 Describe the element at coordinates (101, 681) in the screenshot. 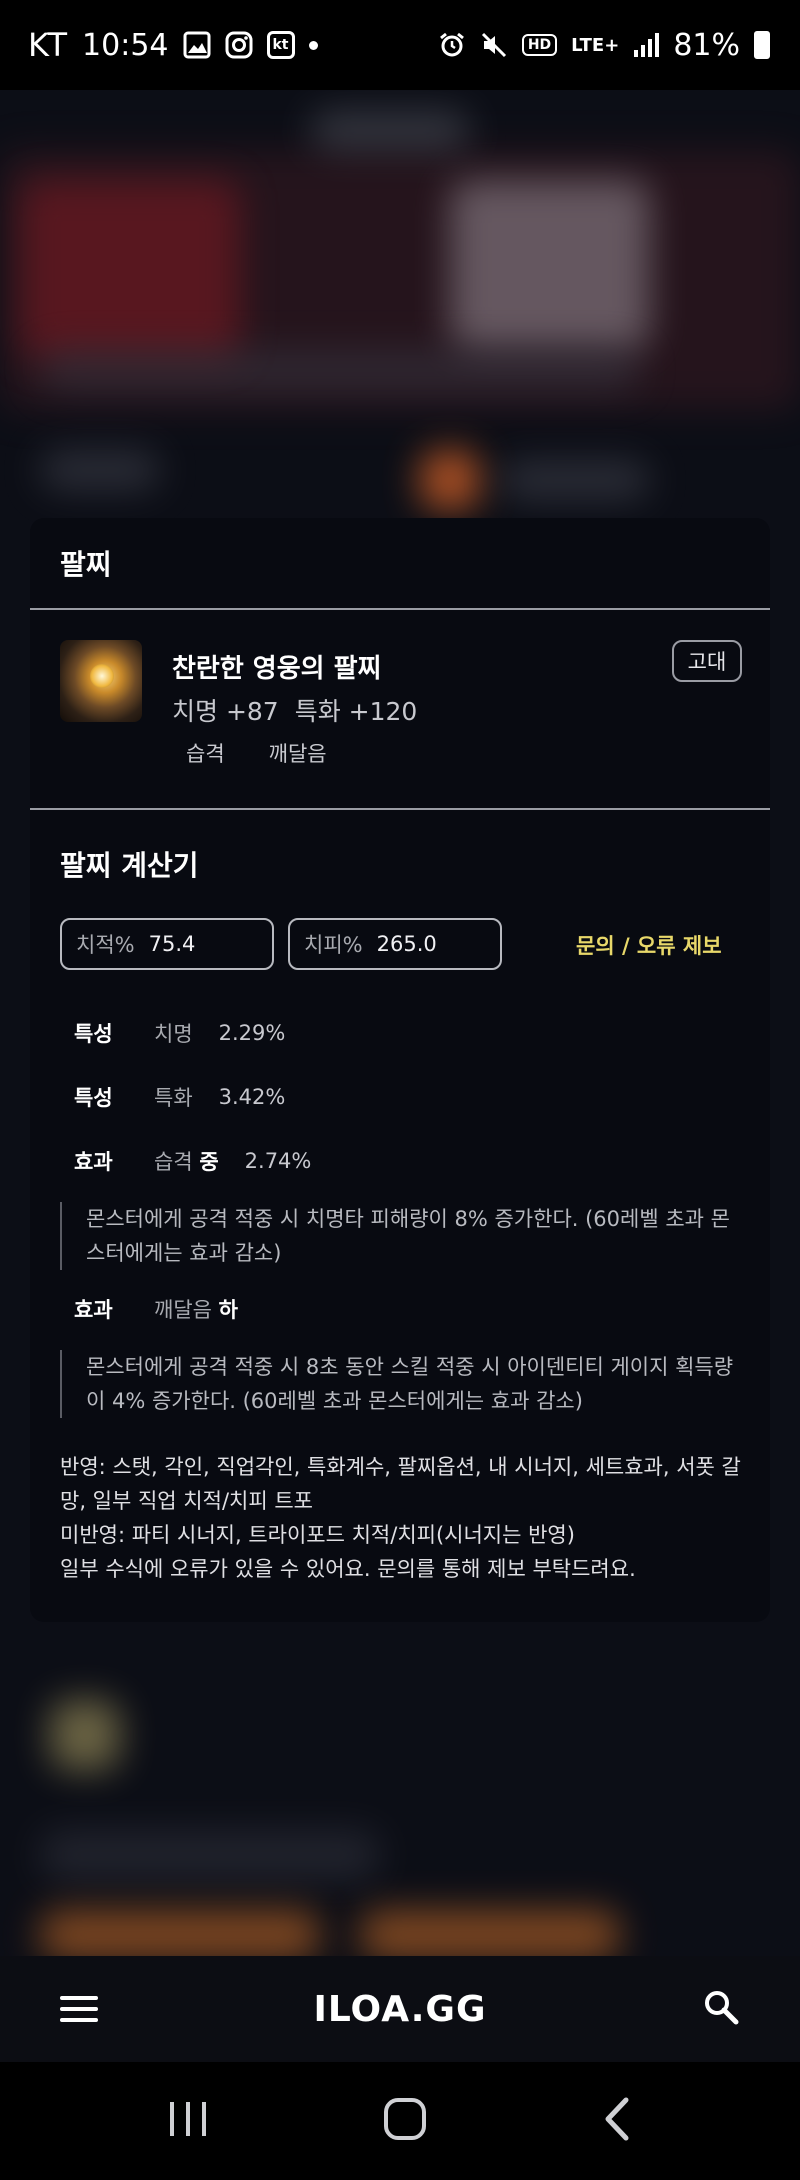

I see `bracelet-item-image` at that location.